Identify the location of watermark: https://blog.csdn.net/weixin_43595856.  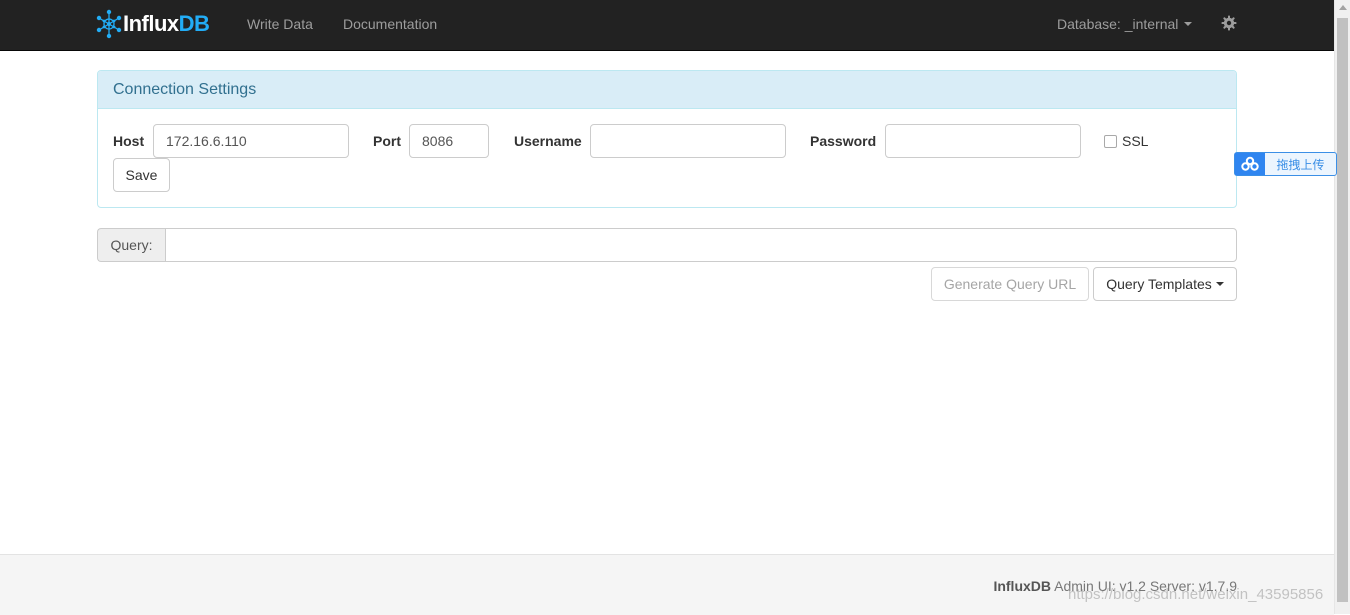
(1196, 594).